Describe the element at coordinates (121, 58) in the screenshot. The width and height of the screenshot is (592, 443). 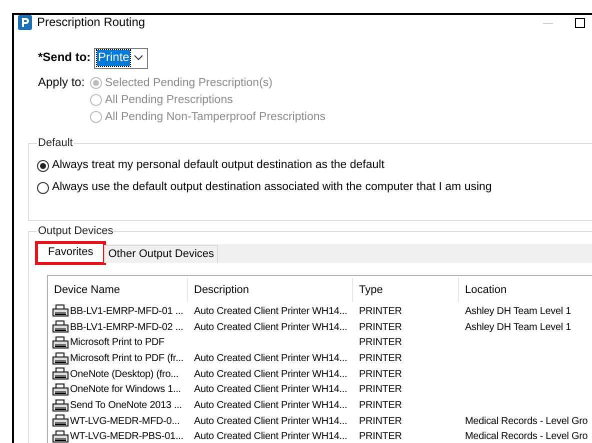
I see `send-to-dropdown: Printe` at that location.